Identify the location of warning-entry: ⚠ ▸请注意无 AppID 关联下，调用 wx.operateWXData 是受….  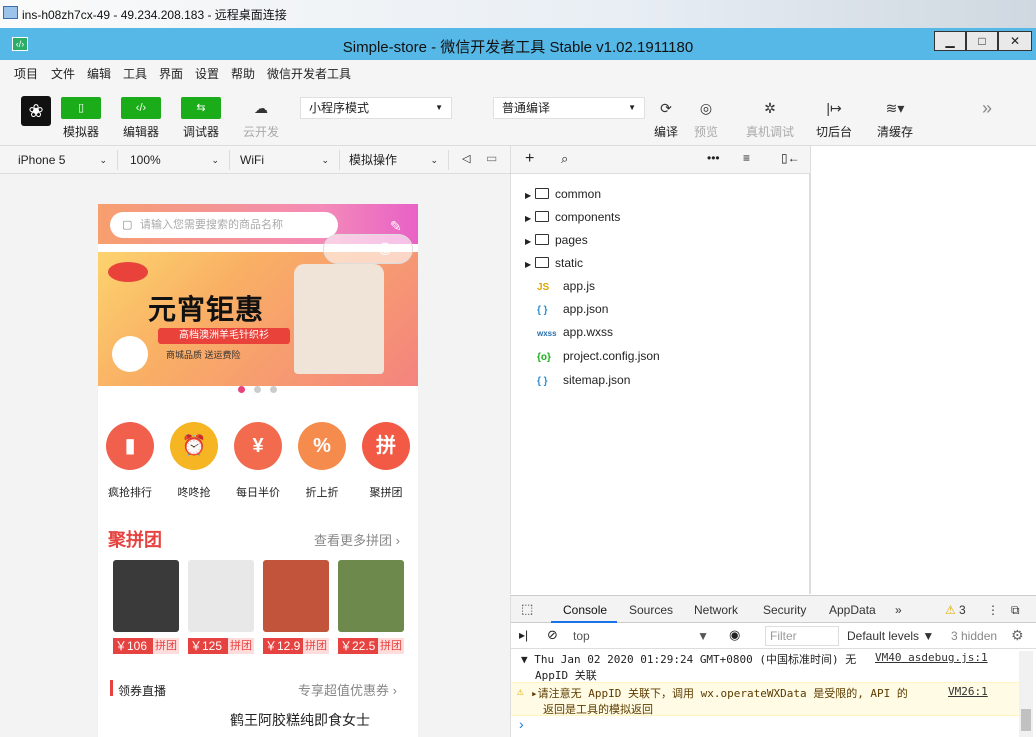
(765, 699).